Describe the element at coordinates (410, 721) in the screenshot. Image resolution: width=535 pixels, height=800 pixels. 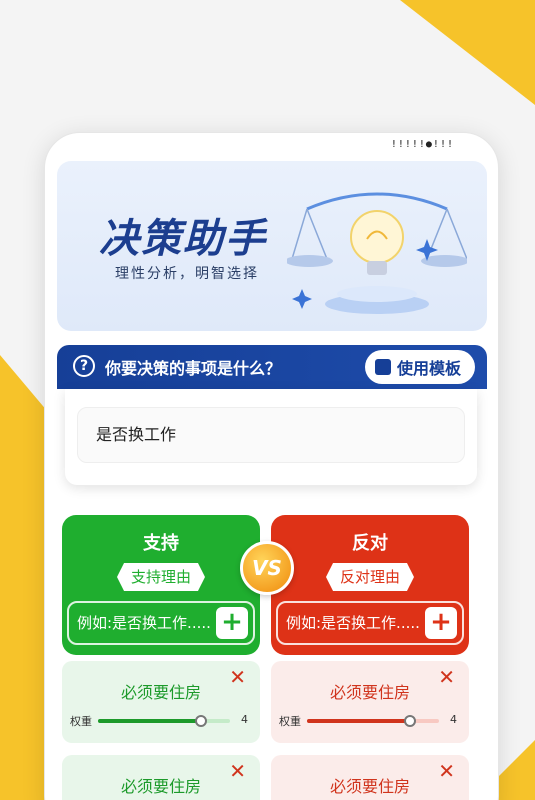
I see `con-weight-thumb` at that location.